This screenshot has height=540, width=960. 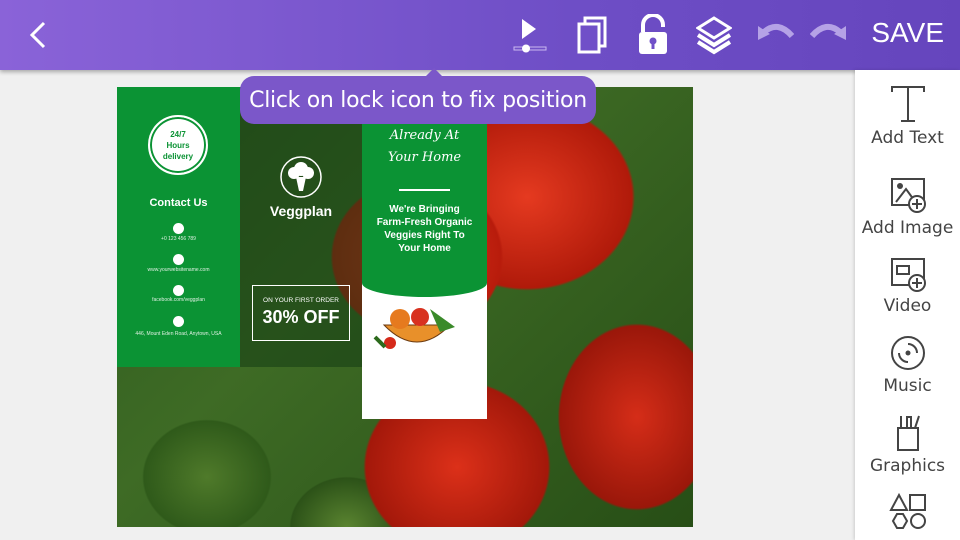 What do you see at coordinates (908, 195) in the screenshot?
I see `add-image-icon` at bounding box center [908, 195].